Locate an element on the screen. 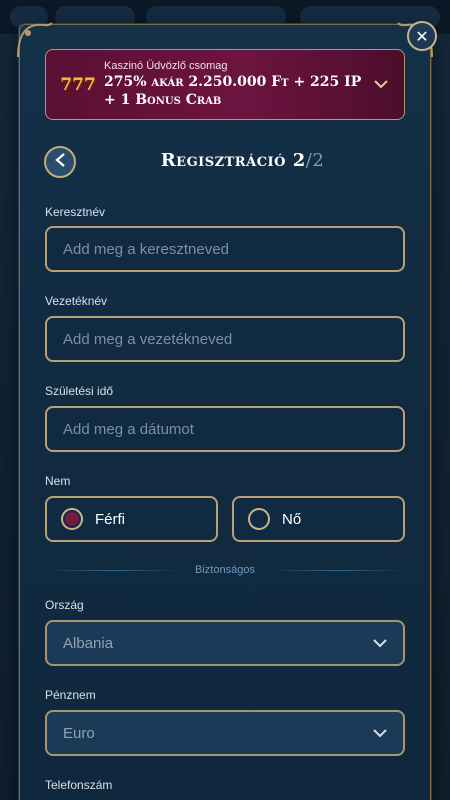 Image resolution: width=450 pixels, height=800 pixels. gender-option-label: Nő is located at coordinates (292, 519).